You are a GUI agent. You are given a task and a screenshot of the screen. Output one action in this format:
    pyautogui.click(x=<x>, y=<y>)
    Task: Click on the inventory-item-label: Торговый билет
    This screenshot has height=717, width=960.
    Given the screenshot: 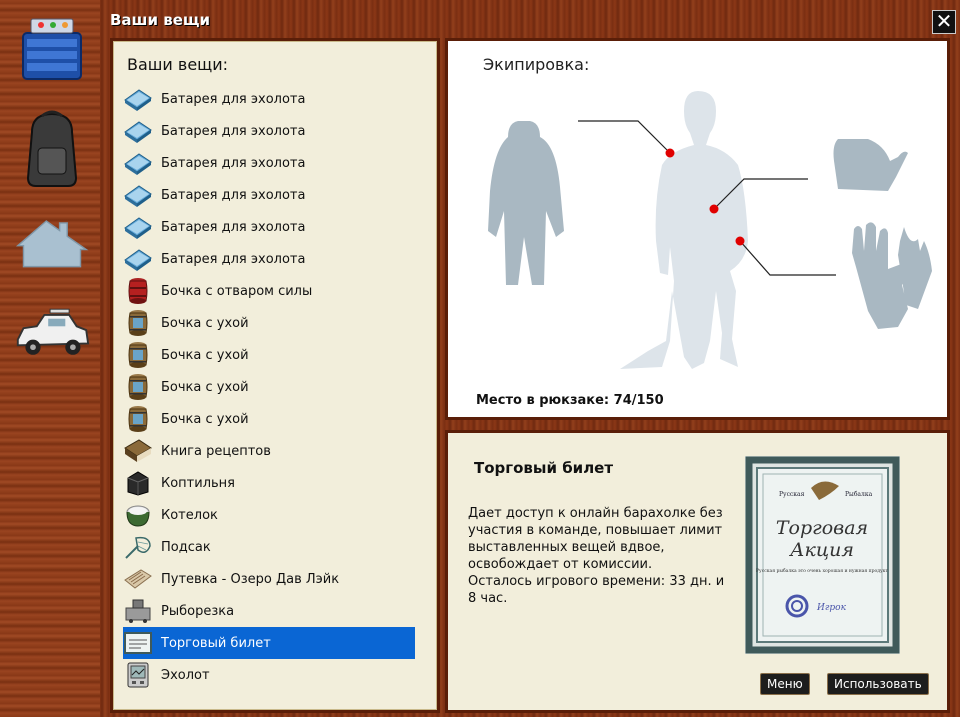 What is the action you would take?
    pyautogui.click(x=216, y=643)
    